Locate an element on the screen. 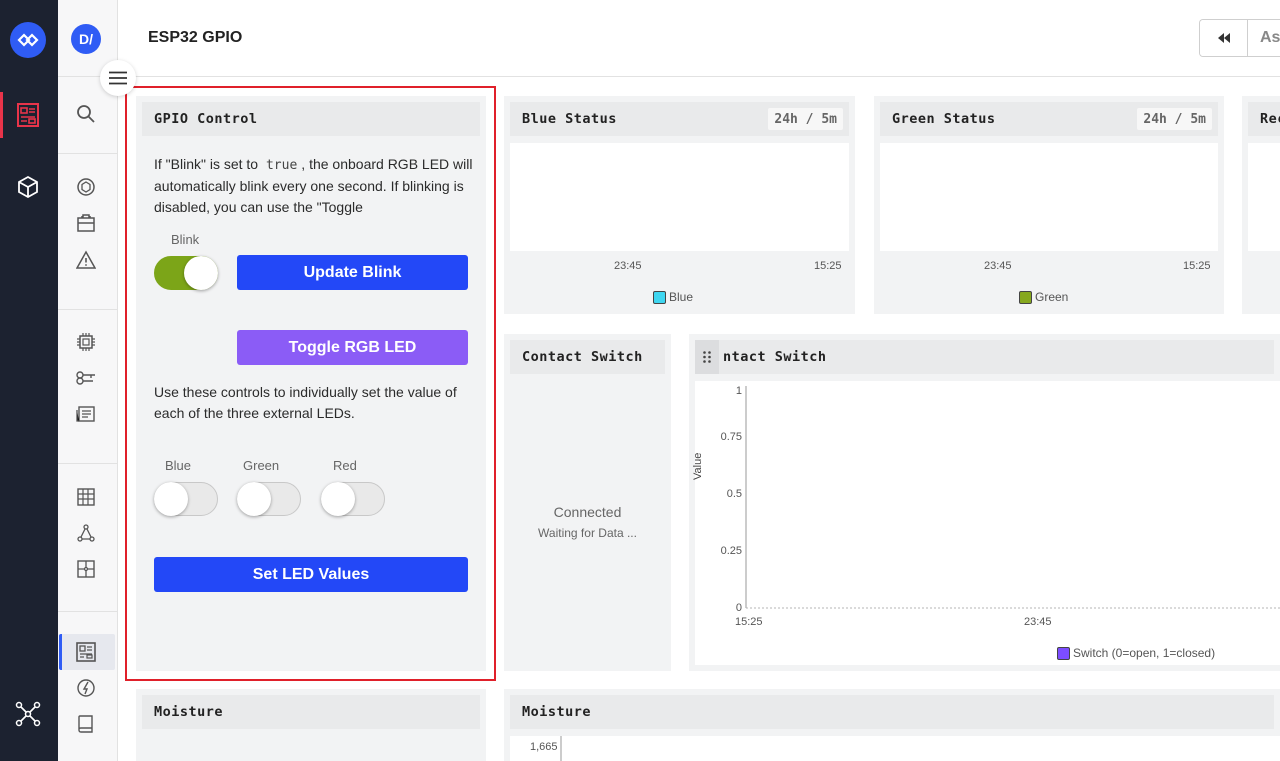 The height and width of the screenshot is (761, 1280). network-icon is located at coordinates (28, 714).